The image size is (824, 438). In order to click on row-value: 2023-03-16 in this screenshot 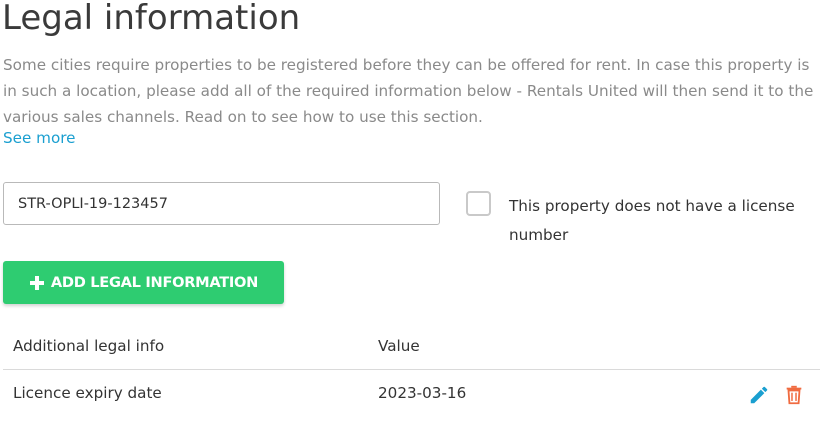, I will do `click(422, 393)`.